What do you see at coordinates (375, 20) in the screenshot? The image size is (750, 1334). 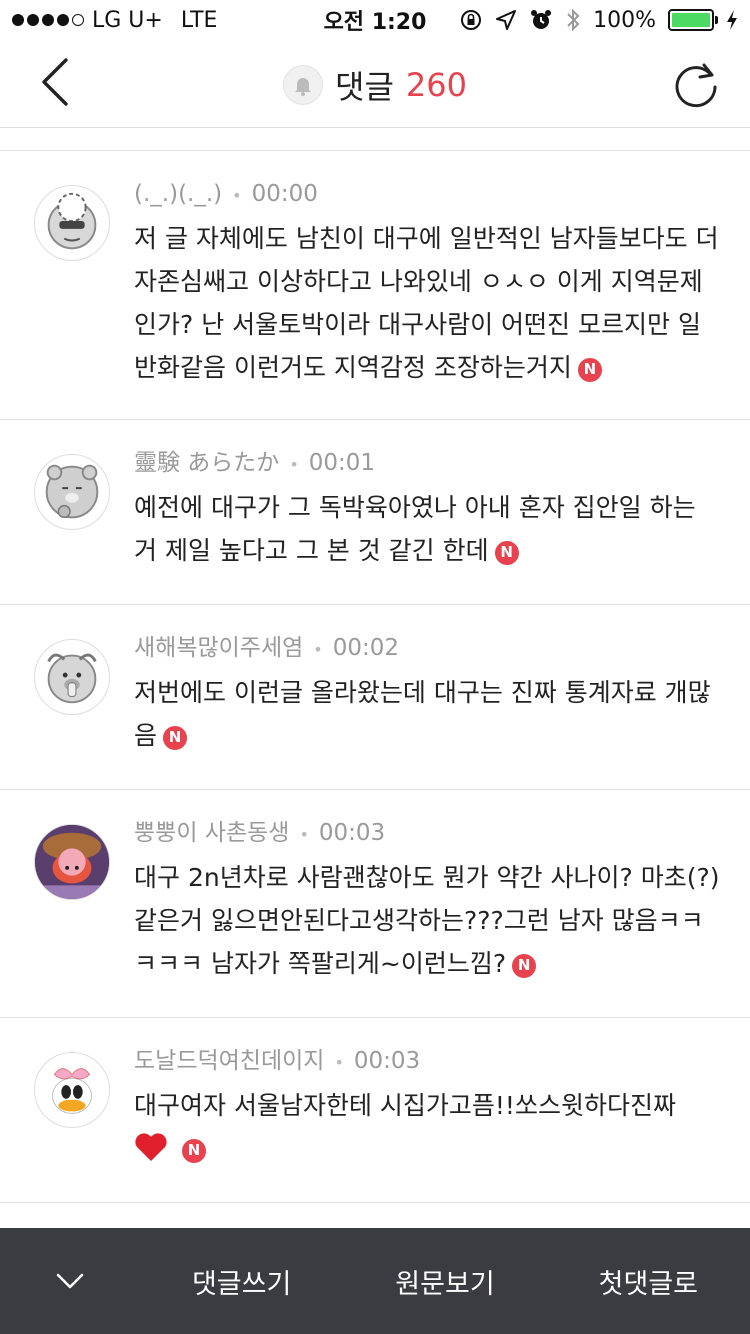 I see `status-bar: LG U+ LTE 오전 1:20 100%` at bounding box center [375, 20].